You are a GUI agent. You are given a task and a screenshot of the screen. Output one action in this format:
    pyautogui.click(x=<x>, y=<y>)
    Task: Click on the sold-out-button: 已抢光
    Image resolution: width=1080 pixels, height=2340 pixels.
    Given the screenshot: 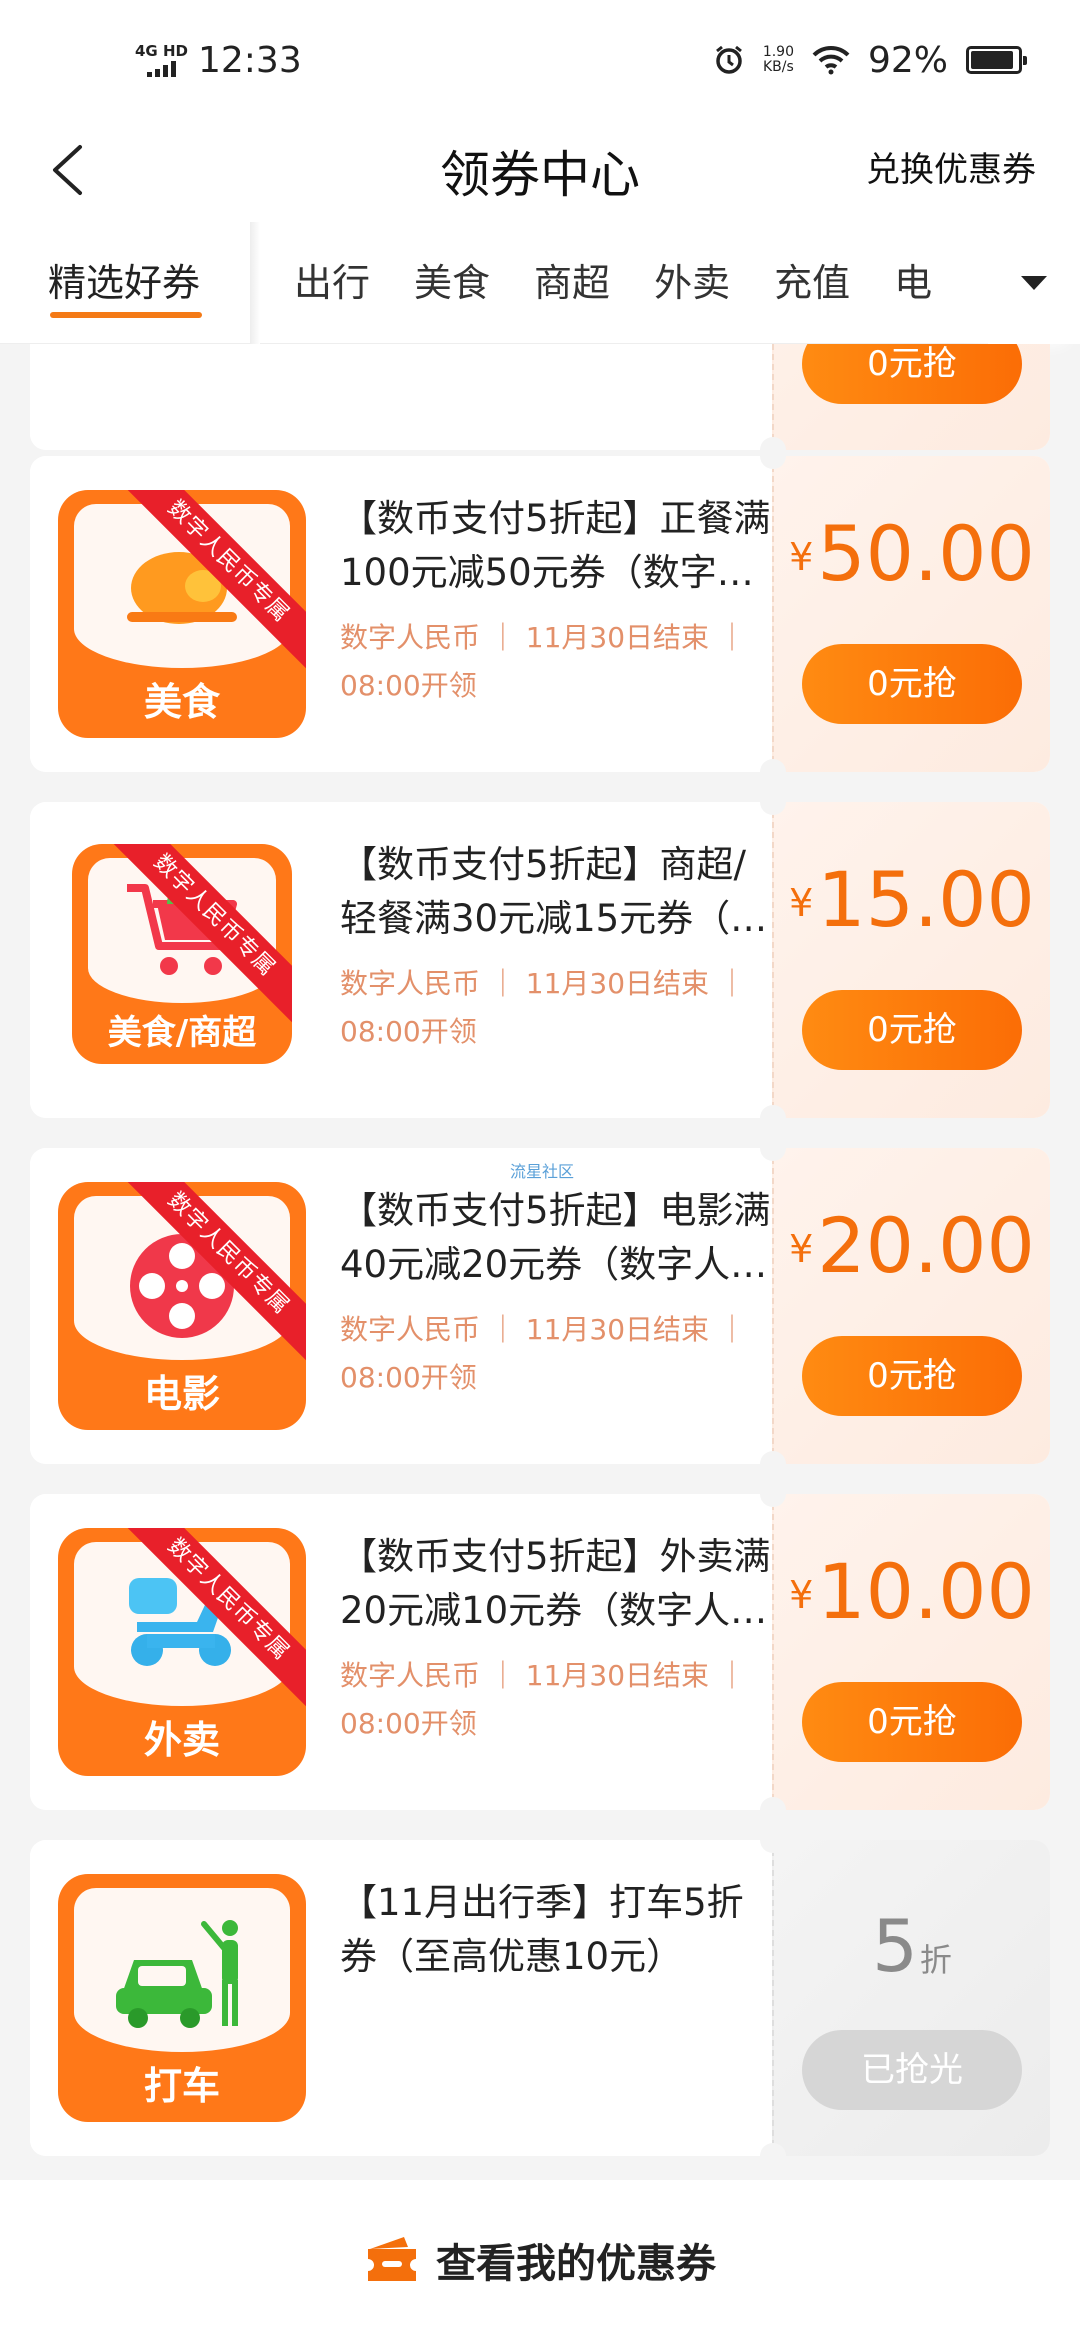 What is the action you would take?
    pyautogui.click(x=912, y=2070)
    